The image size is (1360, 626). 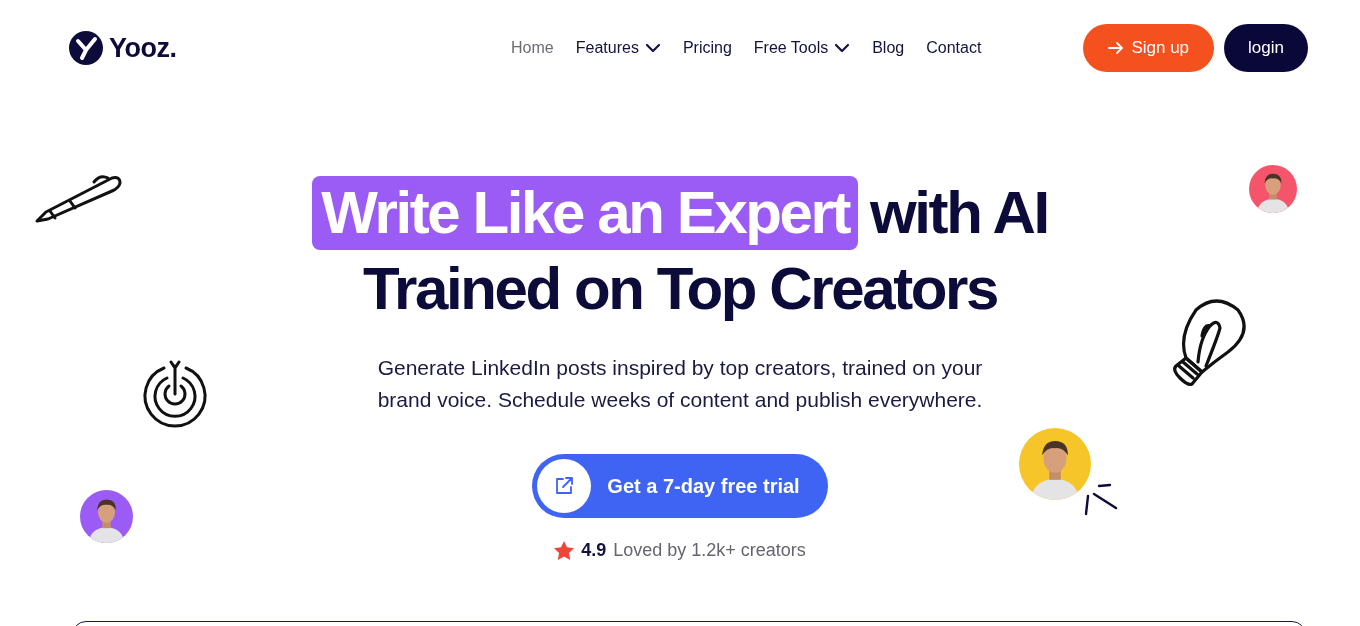 I want to click on nav-link: Home, so click(x=532, y=48).